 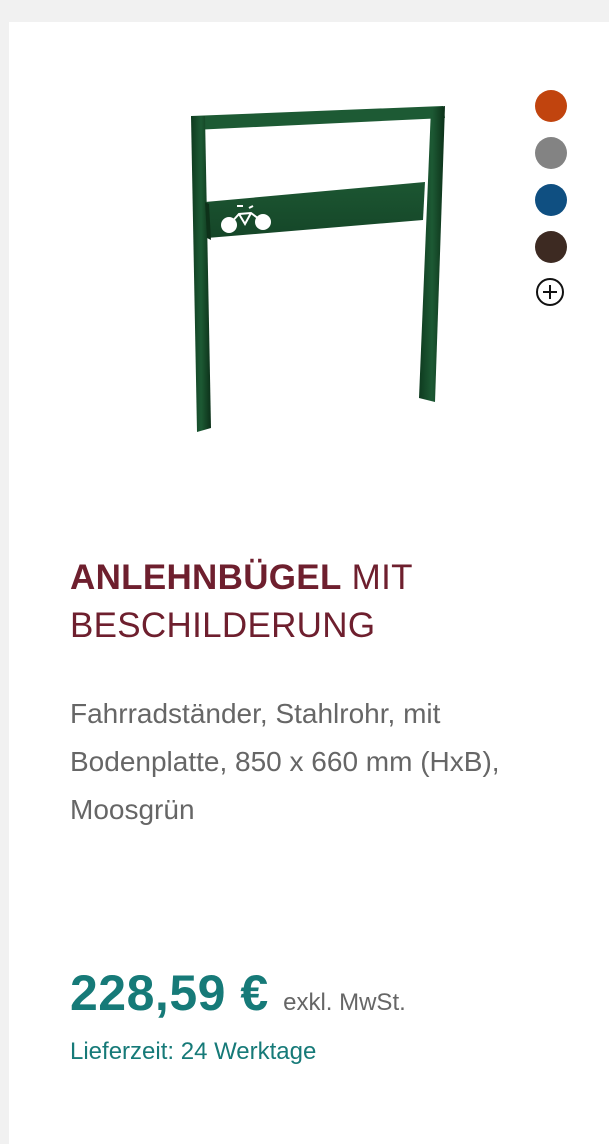 What do you see at coordinates (551, 153) in the screenshot?
I see `color-swatch-grey` at bounding box center [551, 153].